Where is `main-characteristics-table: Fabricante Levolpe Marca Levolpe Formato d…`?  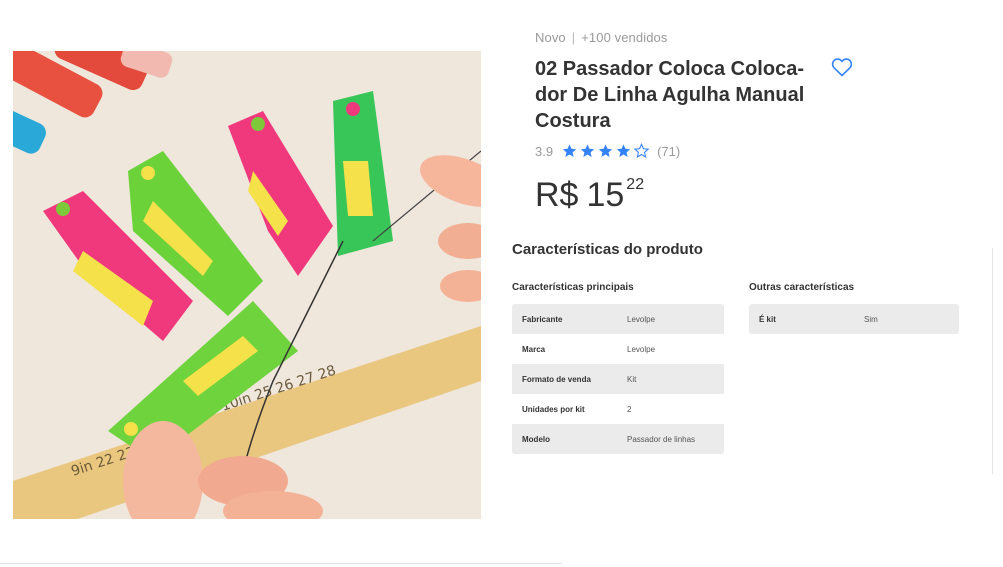 main-characteristics-table: Fabricante Levolpe Marca Levolpe Formato d… is located at coordinates (618, 379).